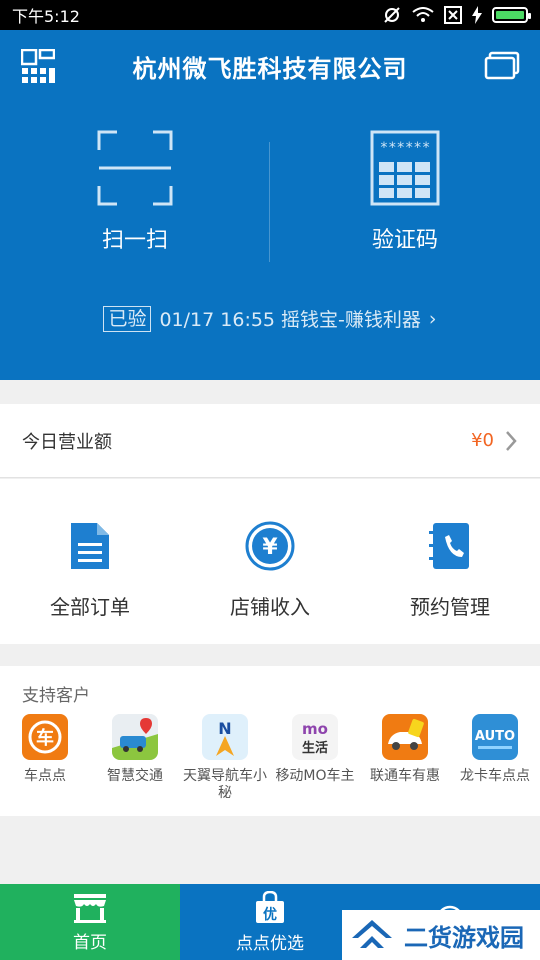  I want to click on svg-text: mo, so click(315, 729).